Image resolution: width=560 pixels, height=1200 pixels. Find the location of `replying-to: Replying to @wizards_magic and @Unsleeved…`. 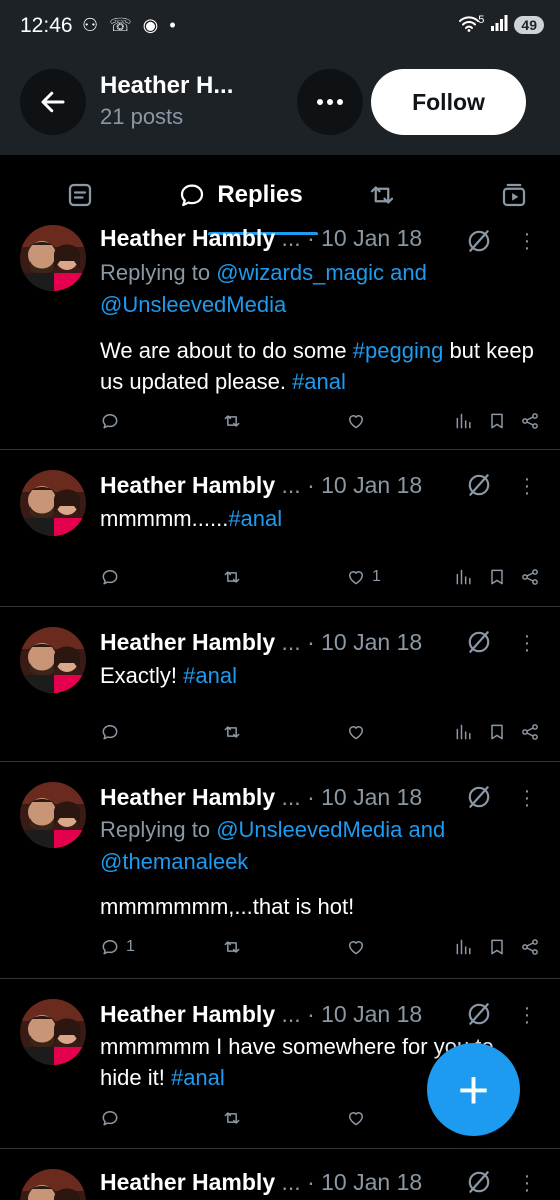

replying-to: Replying to @wizards_magic and @Unsleeved… is located at coordinates (263, 288).